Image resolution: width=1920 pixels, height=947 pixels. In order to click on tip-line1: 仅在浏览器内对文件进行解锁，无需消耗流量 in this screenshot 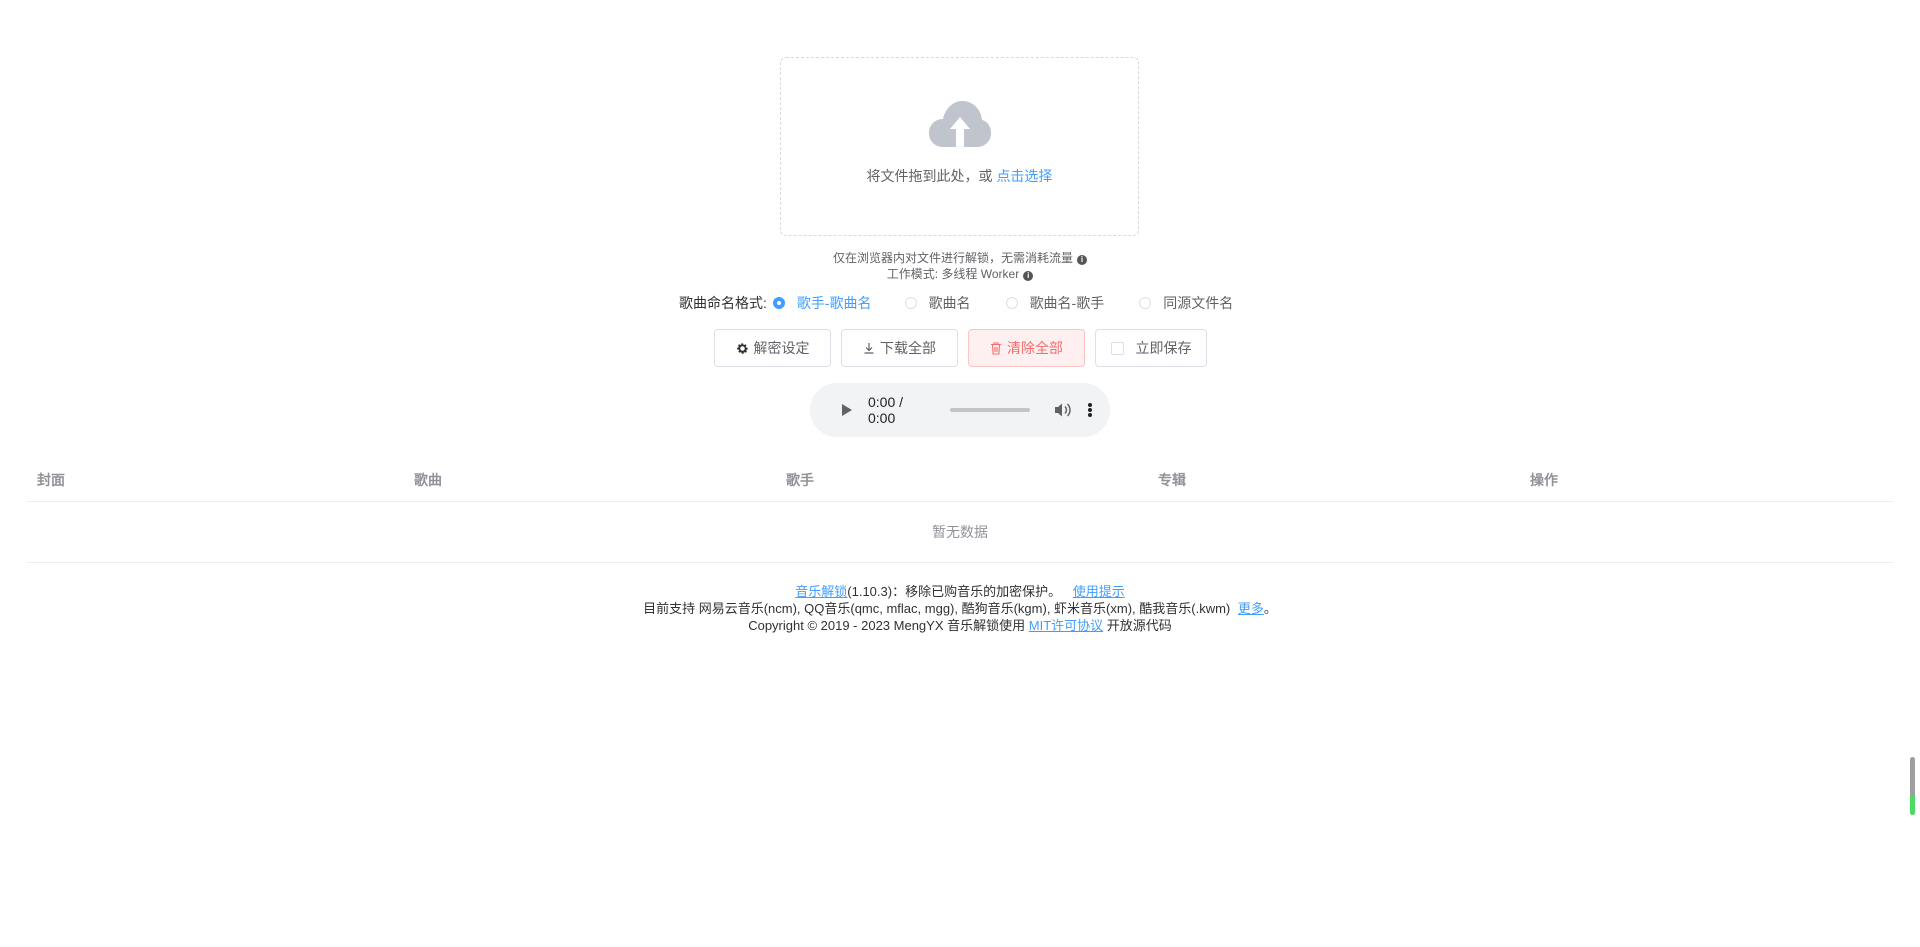, I will do `click(952, 258)`.